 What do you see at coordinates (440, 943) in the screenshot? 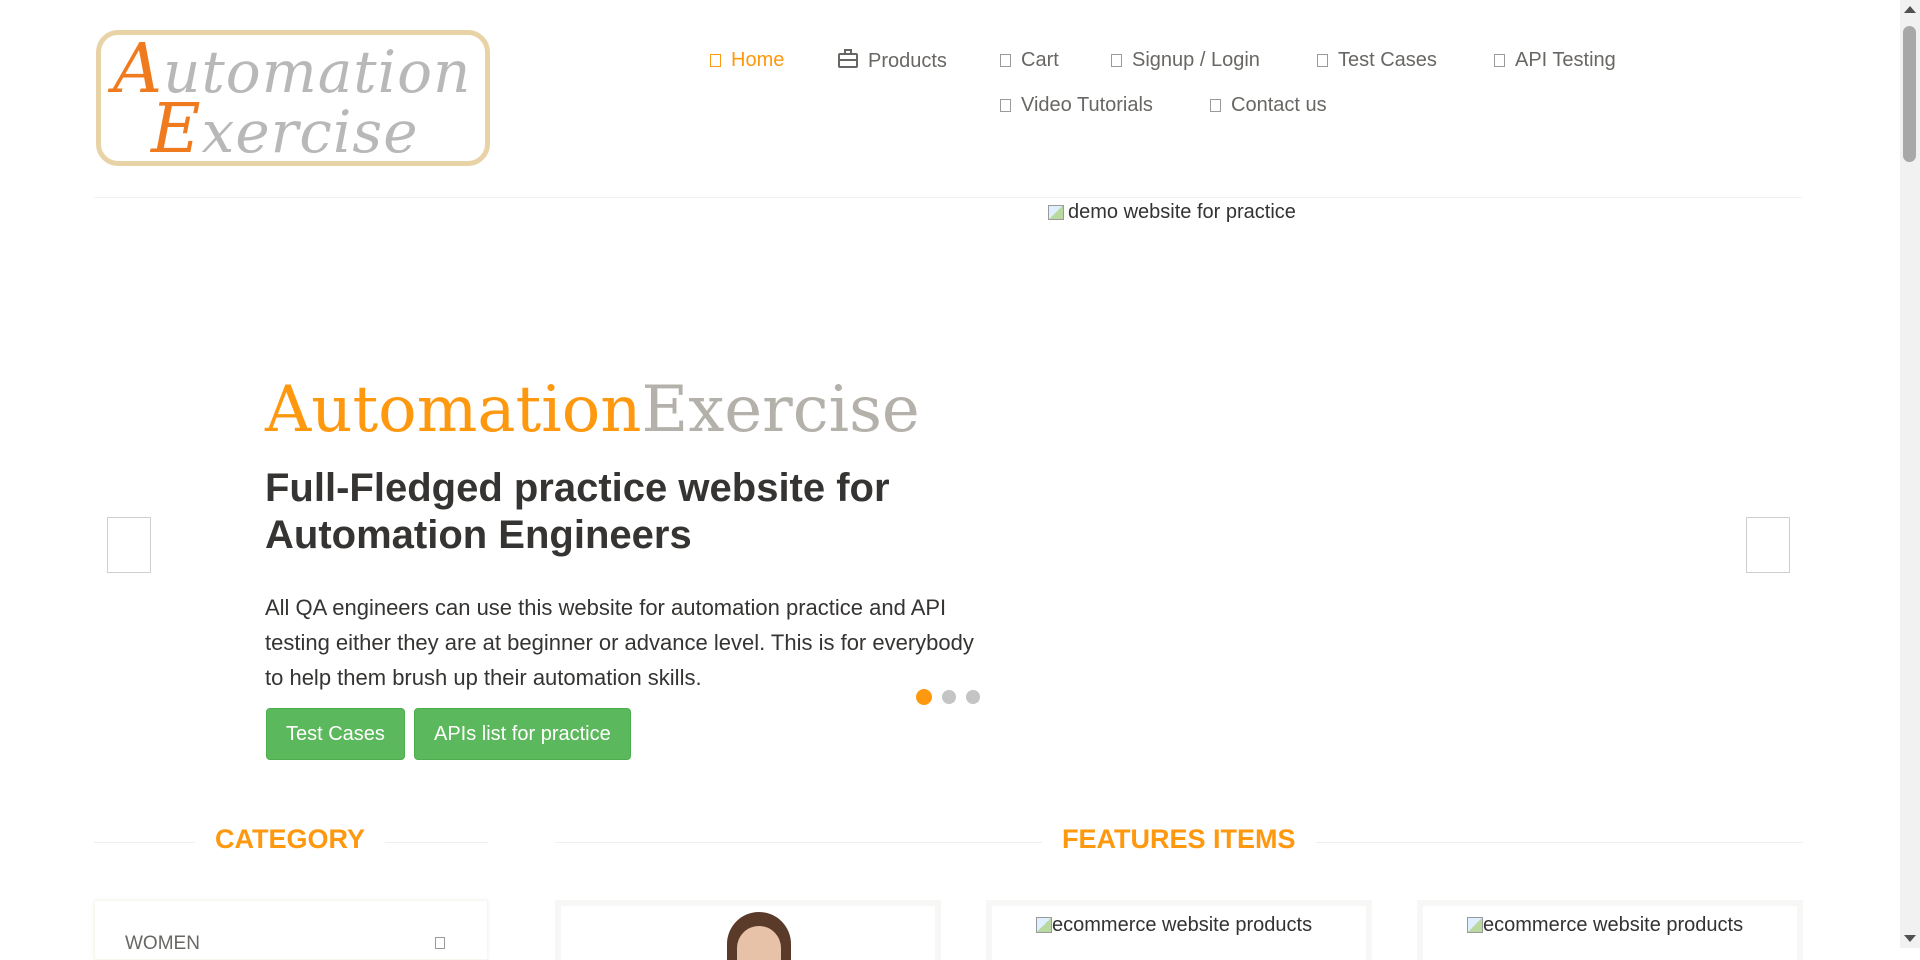
I see `plus-icon` at bounding box center [440, 943].